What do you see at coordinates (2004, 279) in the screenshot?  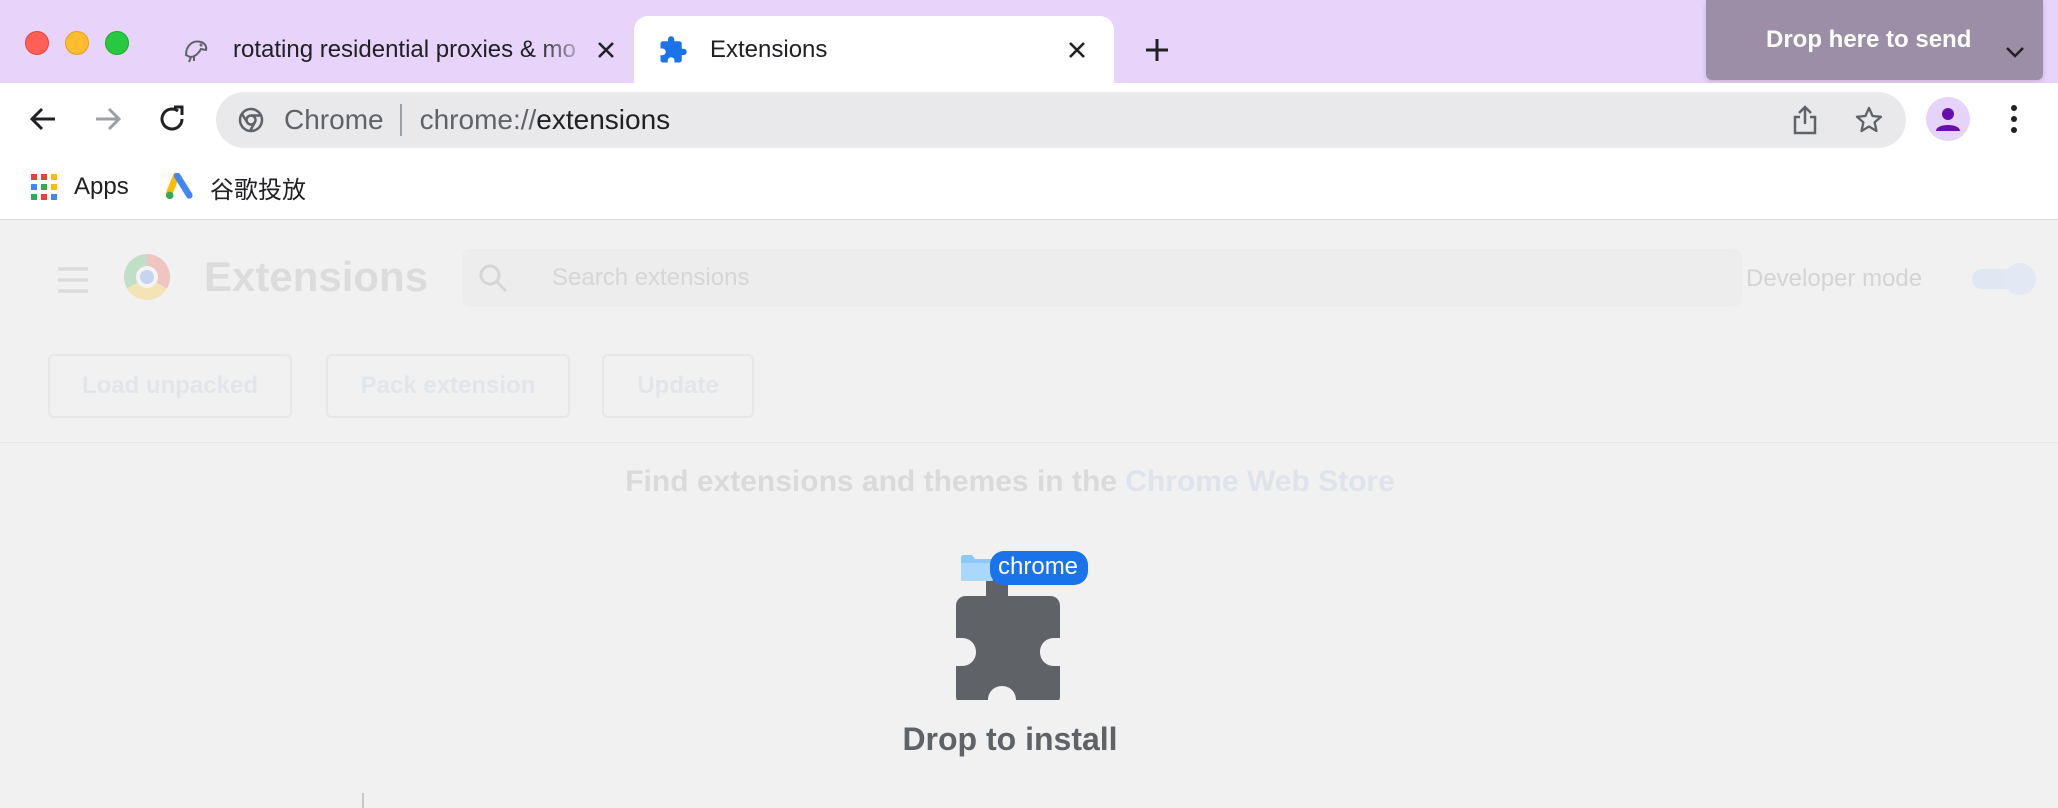 I see `developer-mode-toggle` at bounding box center [2004, 279].